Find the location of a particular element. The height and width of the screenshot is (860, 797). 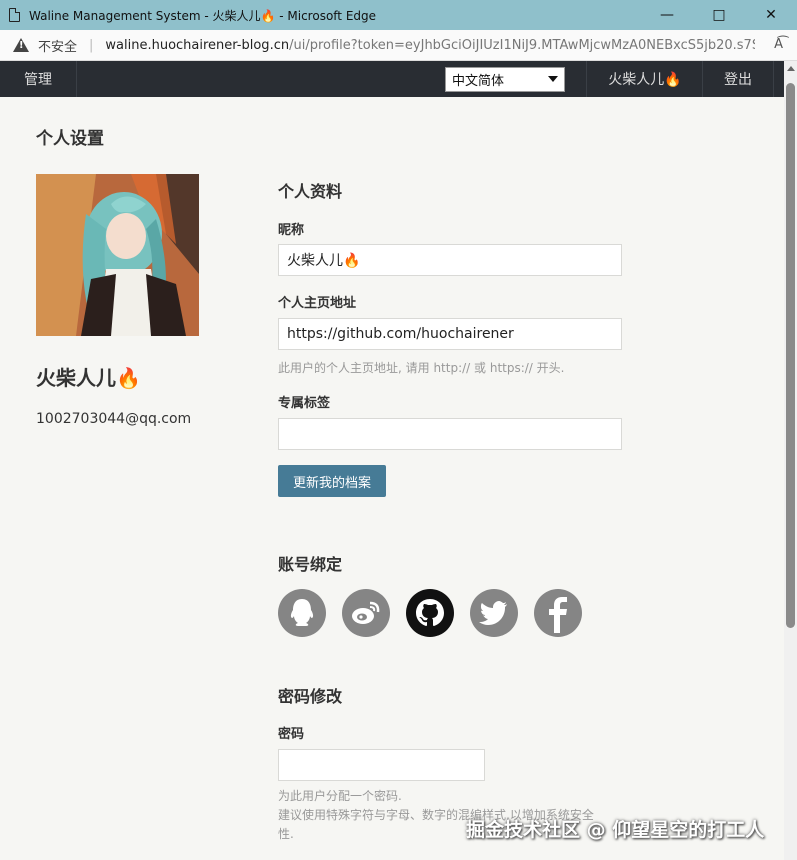

language-select: 中文简体 is located at coordinates (505, 79).